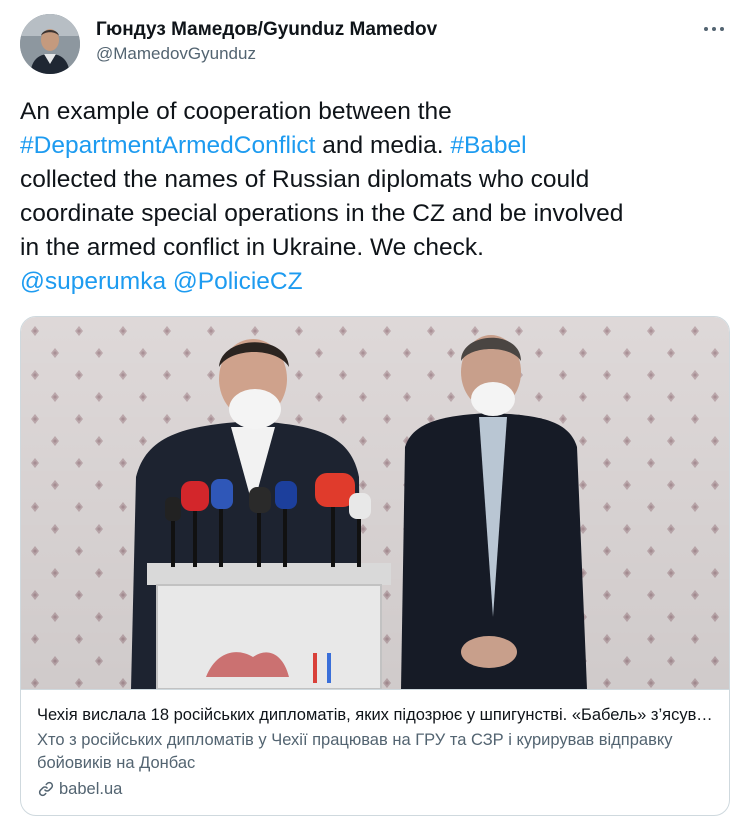 This screenshot has width=749, height=817. Describe the element at coordinates (167, 145) in the screenshot. I see `hashtag-departmentarmedconflict: #DepartmentArmedConflict` at that location.